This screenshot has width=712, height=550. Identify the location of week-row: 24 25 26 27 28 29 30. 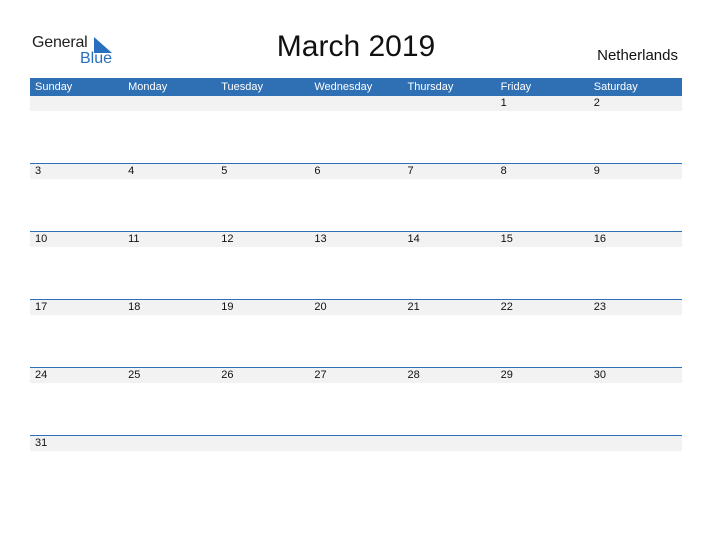
(356, 401).